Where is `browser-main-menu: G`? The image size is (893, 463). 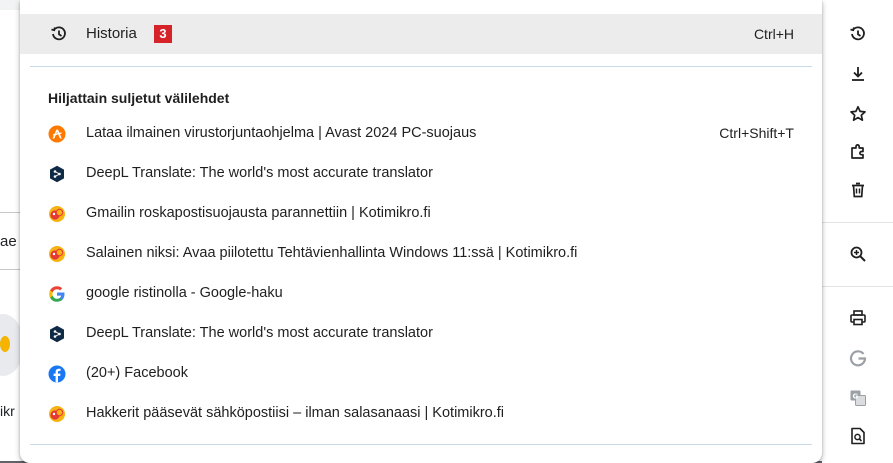 browser-main-menu: G is located at coordinates (857, 231).